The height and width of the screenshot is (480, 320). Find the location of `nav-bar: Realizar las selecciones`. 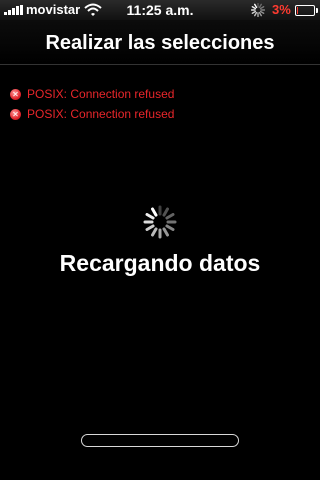

nav-bar: Realizar las selecciones is located at coordinates (160, 42).